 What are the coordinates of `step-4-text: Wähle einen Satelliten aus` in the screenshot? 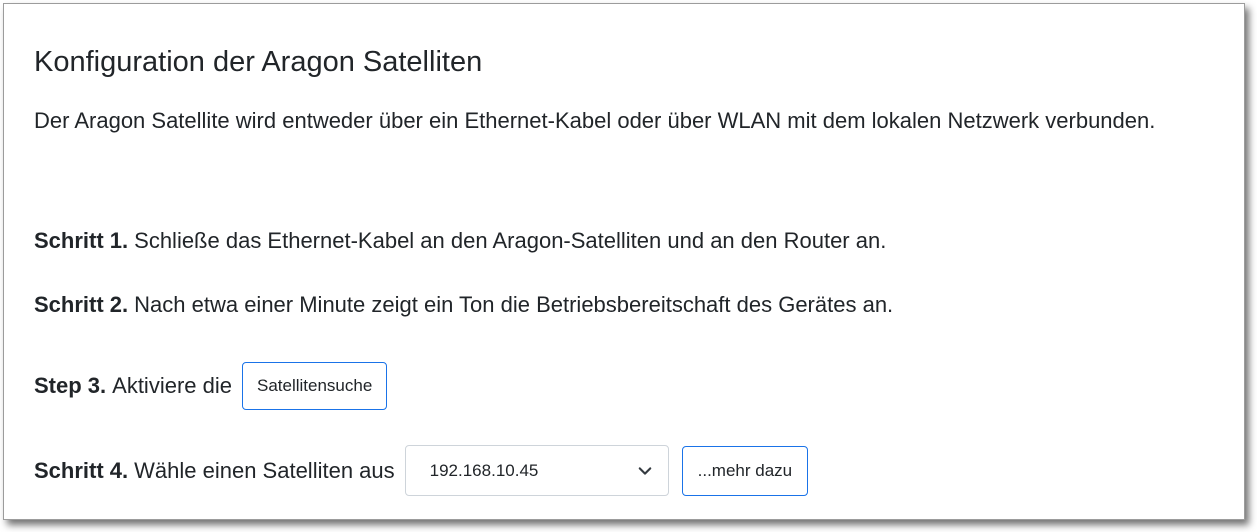 It's located at (264, 470).